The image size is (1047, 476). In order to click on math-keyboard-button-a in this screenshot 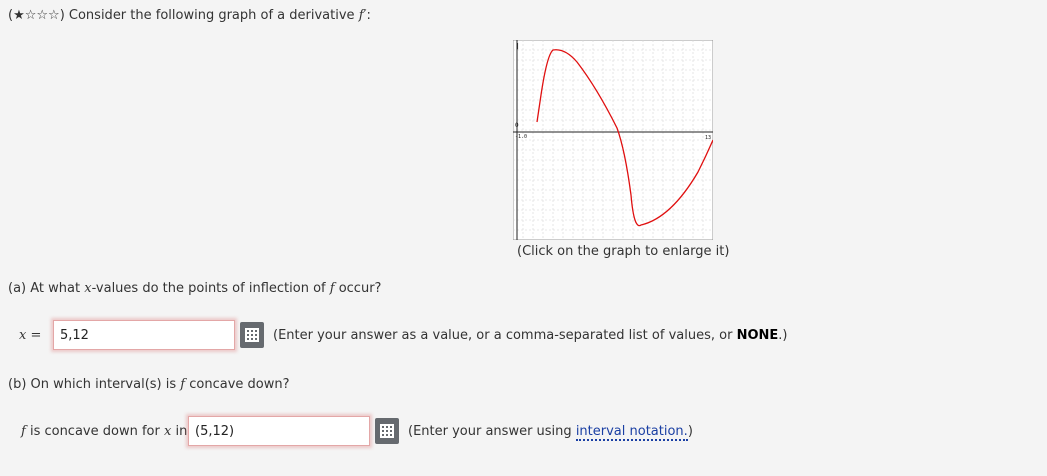, I will do `click(252, 335)`.